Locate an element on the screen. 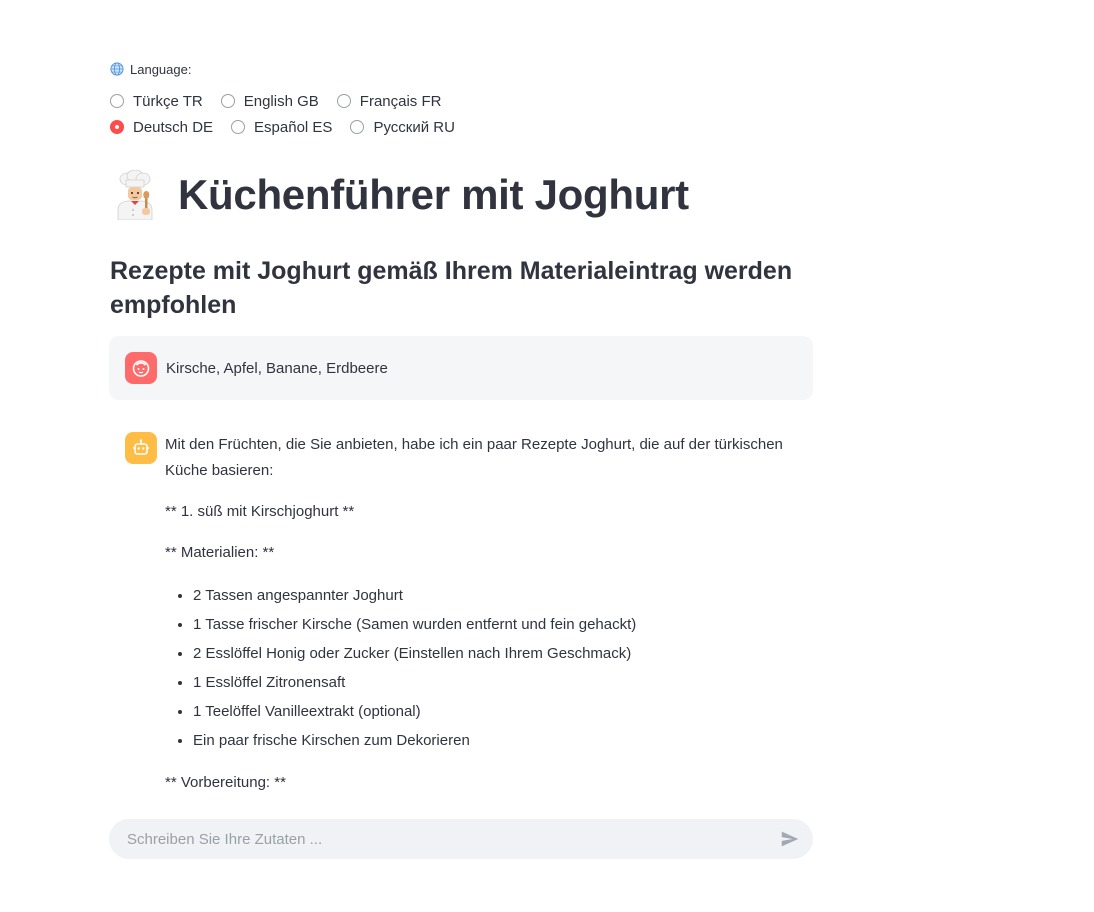 The width and height of the screenshot is (1094, 912). radio-label: Français FR is located at coordinates (400, 101).